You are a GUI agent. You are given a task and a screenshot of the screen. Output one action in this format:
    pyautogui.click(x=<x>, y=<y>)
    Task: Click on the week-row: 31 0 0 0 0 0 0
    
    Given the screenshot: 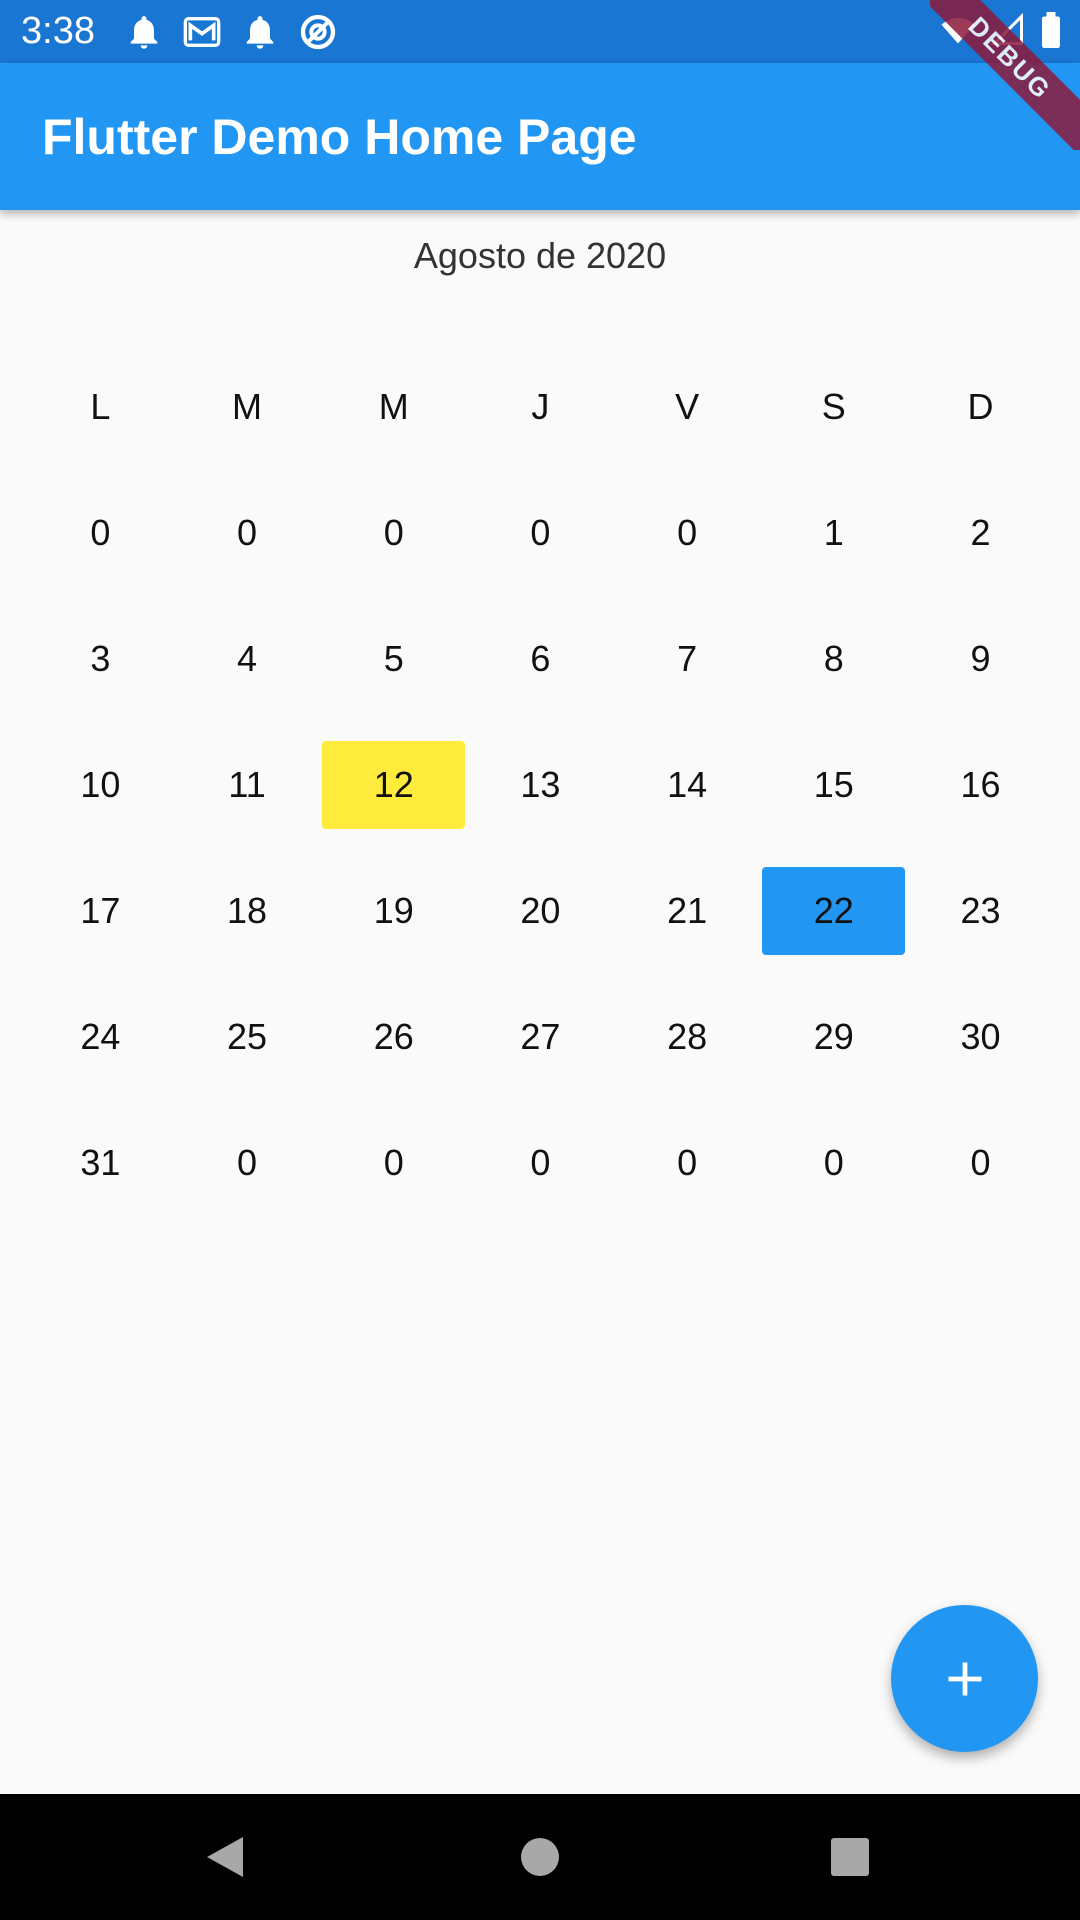 What is the action you would take?
    pyautogui.click(x=540, y=1163)
    